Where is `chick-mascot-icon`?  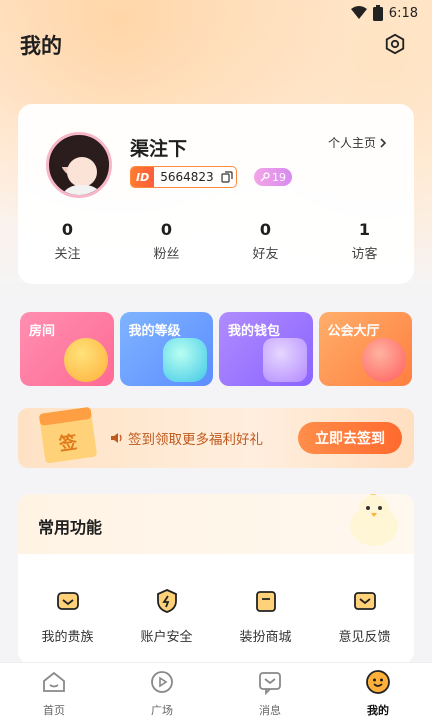
chick-mascot-icon is located at coordinates (374, 520).